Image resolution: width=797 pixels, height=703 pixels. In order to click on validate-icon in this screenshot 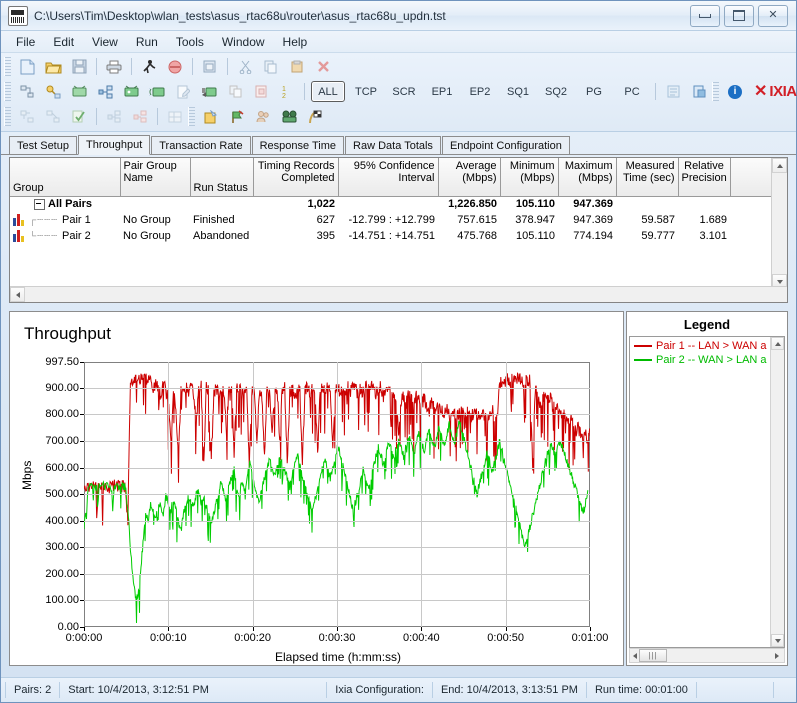, I will do `click(79, 116)`.